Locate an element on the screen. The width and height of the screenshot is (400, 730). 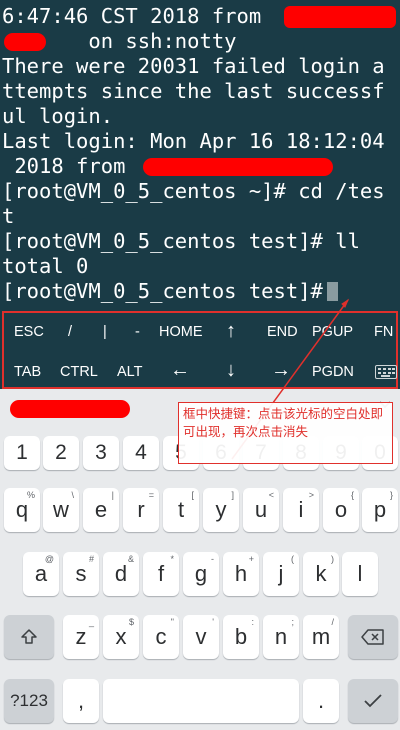
right-arrow-key: → is located at coordinates (281, 370).